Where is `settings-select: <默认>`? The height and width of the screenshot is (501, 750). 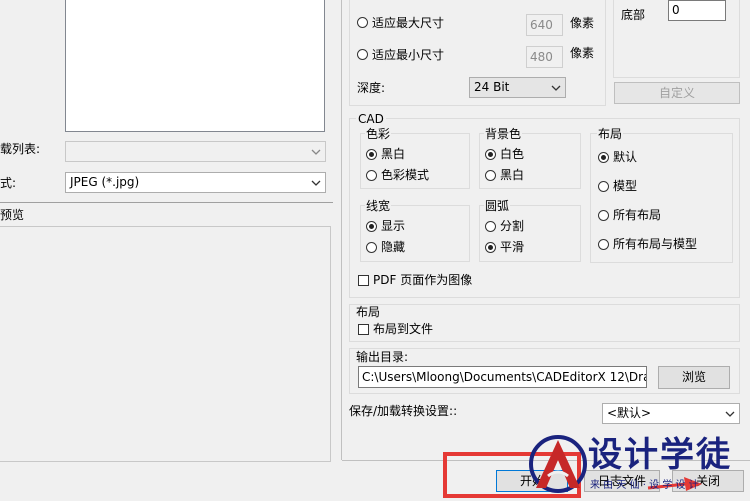
settings-select: <默认> is located at coordinates (671, 413).